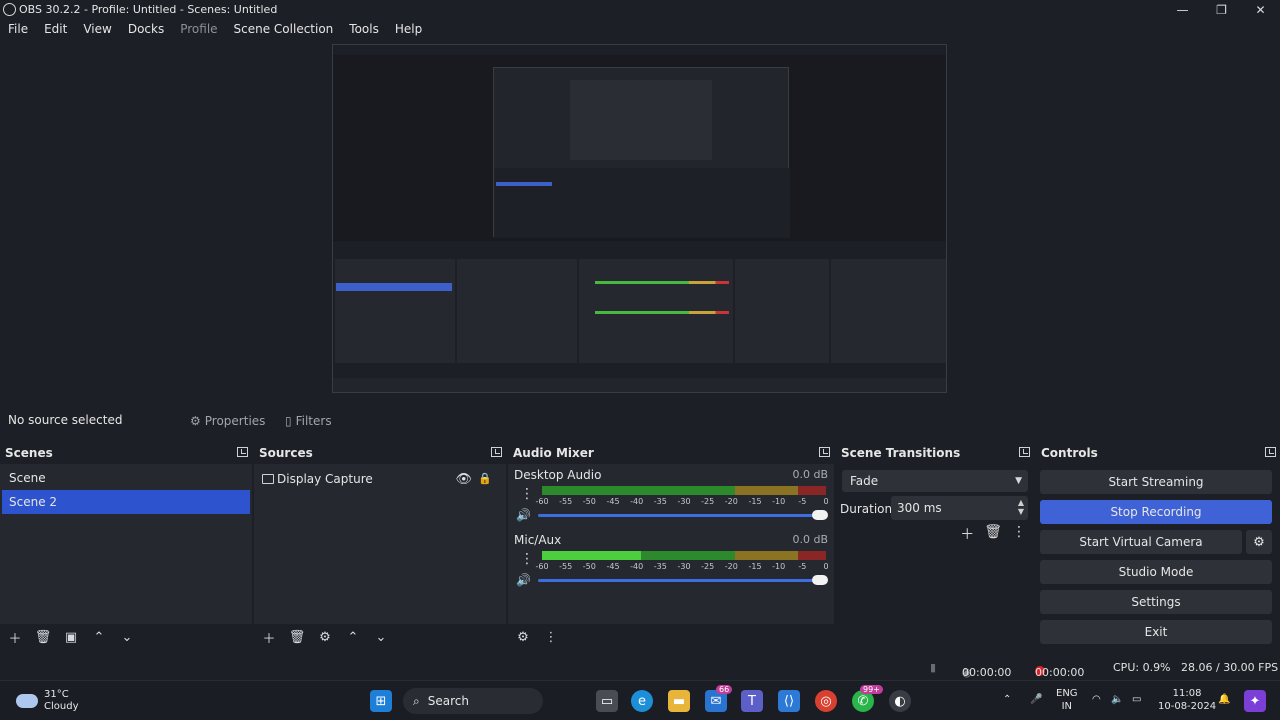 The height and width of the screenshot is (720, 1280). I want to click on stop-recording-button: Stop Recording, so click(1156, 512).